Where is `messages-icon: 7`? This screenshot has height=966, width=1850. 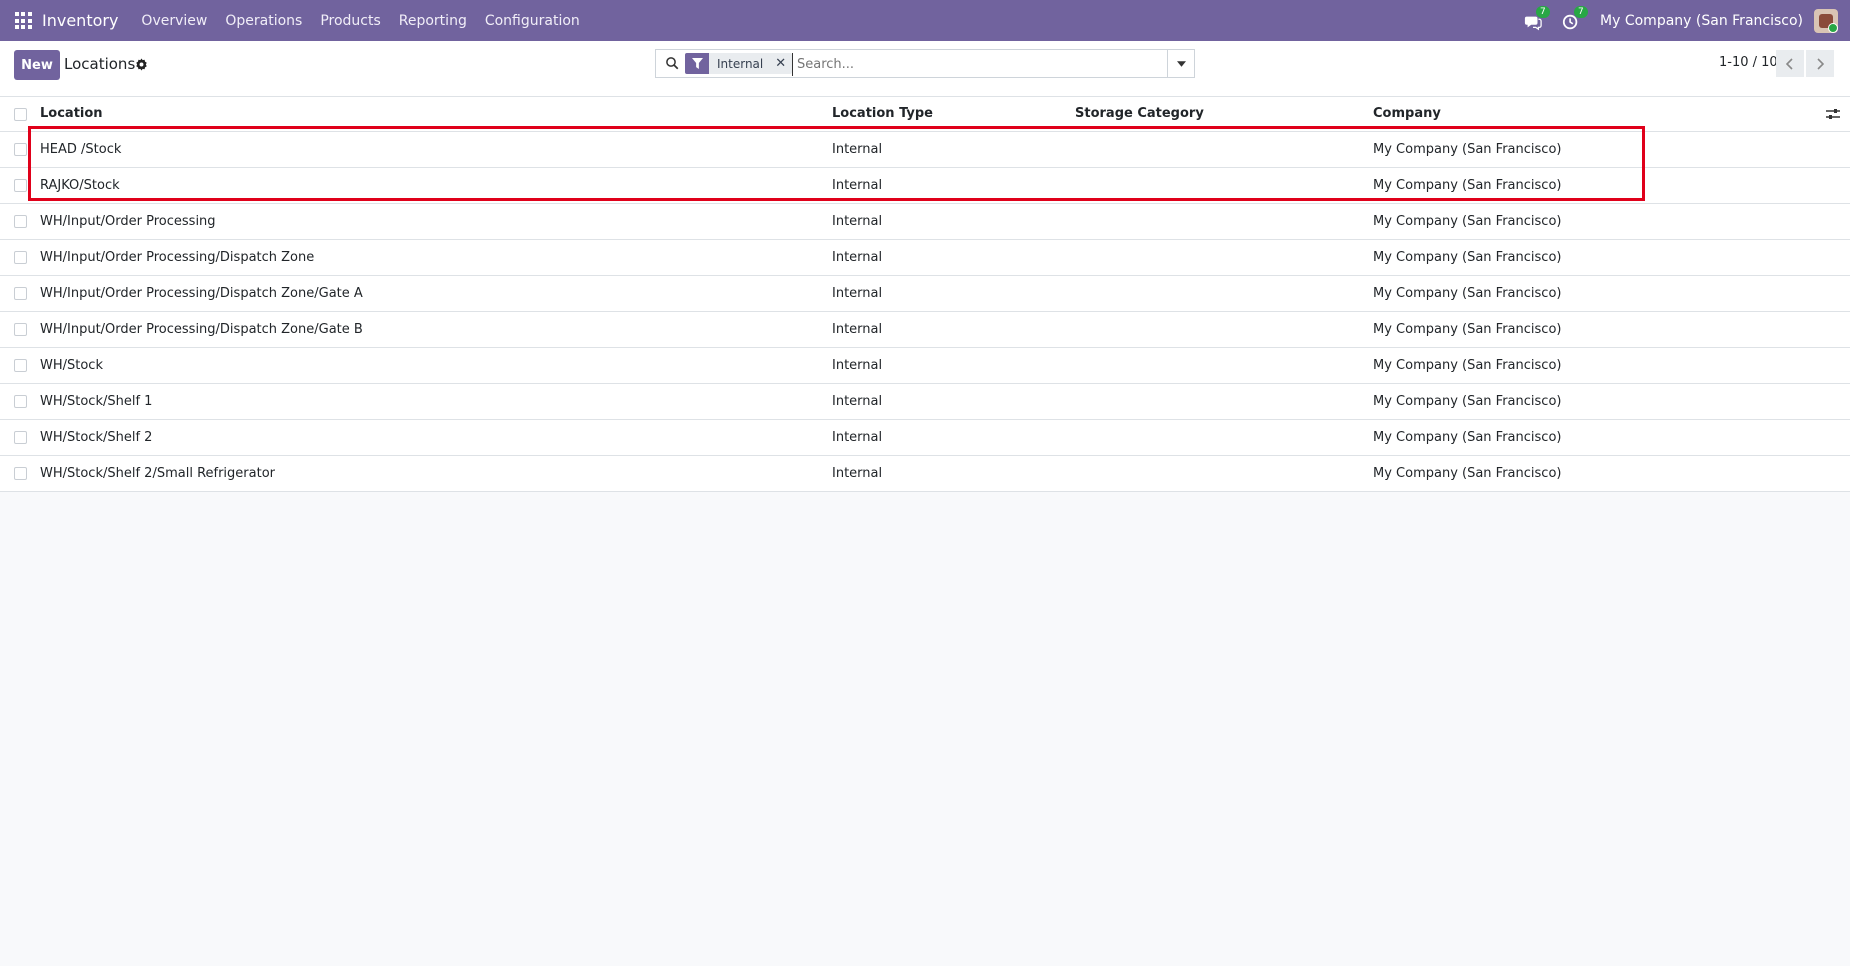
messages-icon: 7 is located at coordinates (1537, 18).